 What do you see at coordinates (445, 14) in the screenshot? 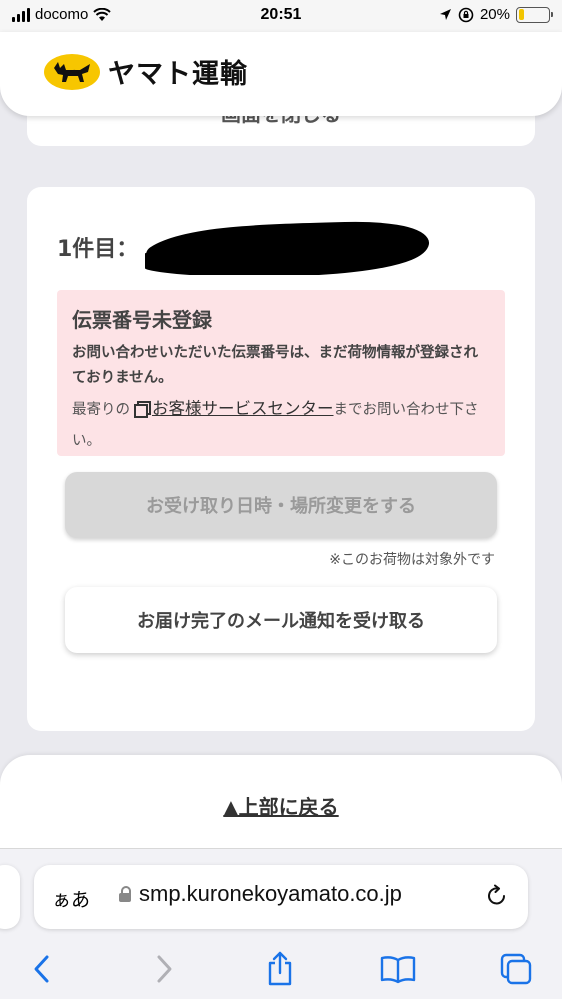
I see `location-icon` at bounding box center [445, 14].